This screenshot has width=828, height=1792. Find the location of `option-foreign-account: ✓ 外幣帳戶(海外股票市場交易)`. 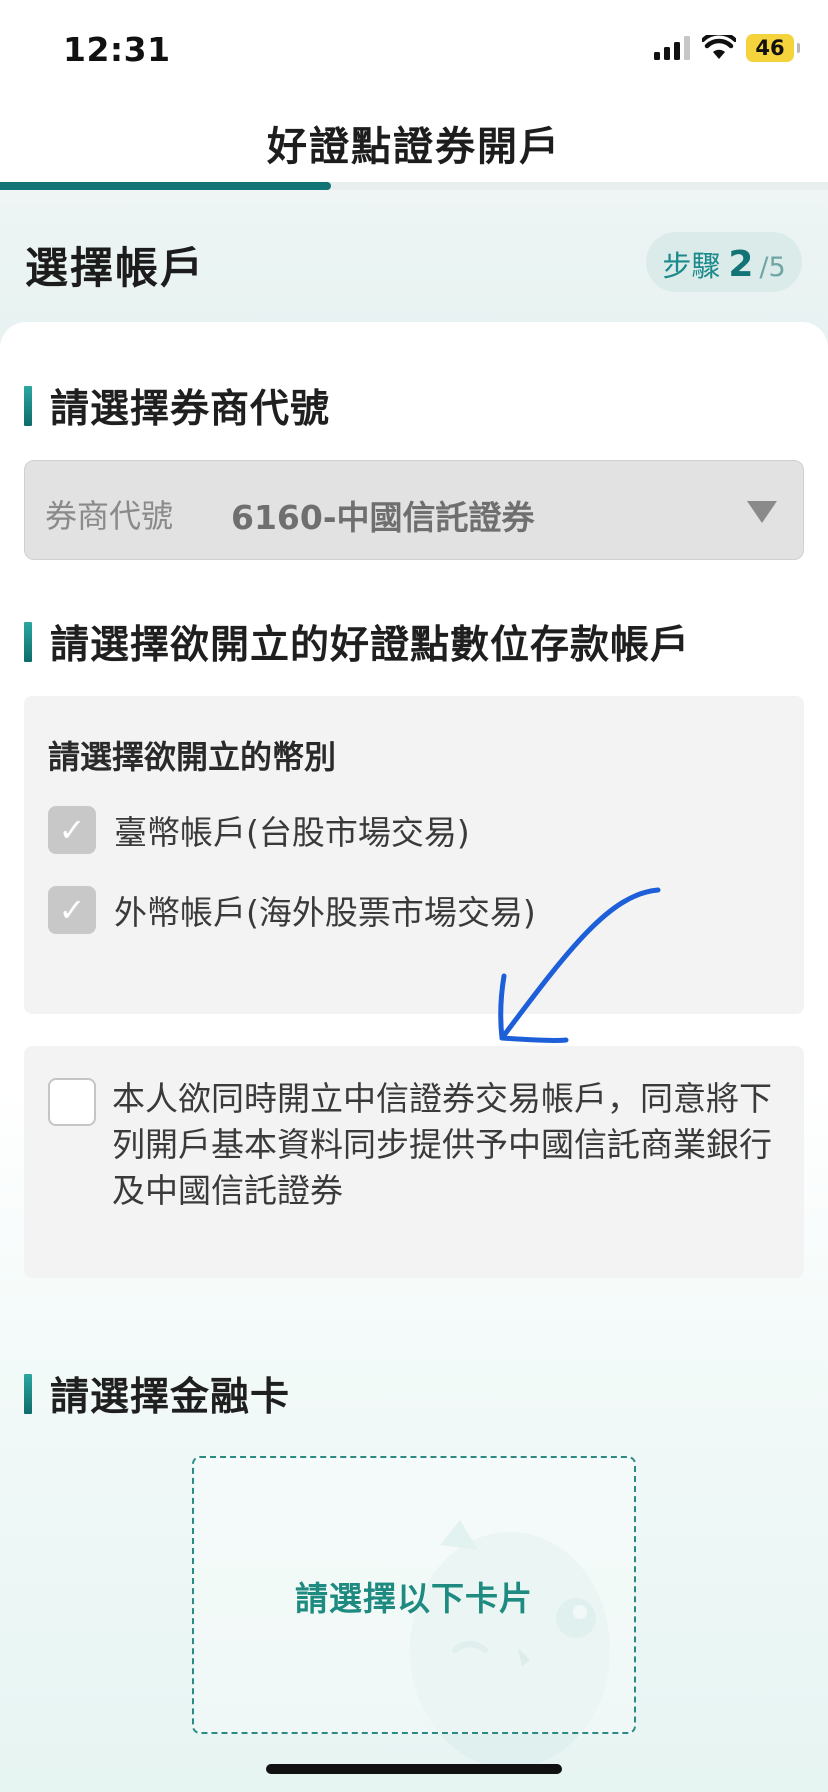

option-foreign-account: ✓ 外幣帳戶(海外股票市場交易) is located at coordinates (292, 910).